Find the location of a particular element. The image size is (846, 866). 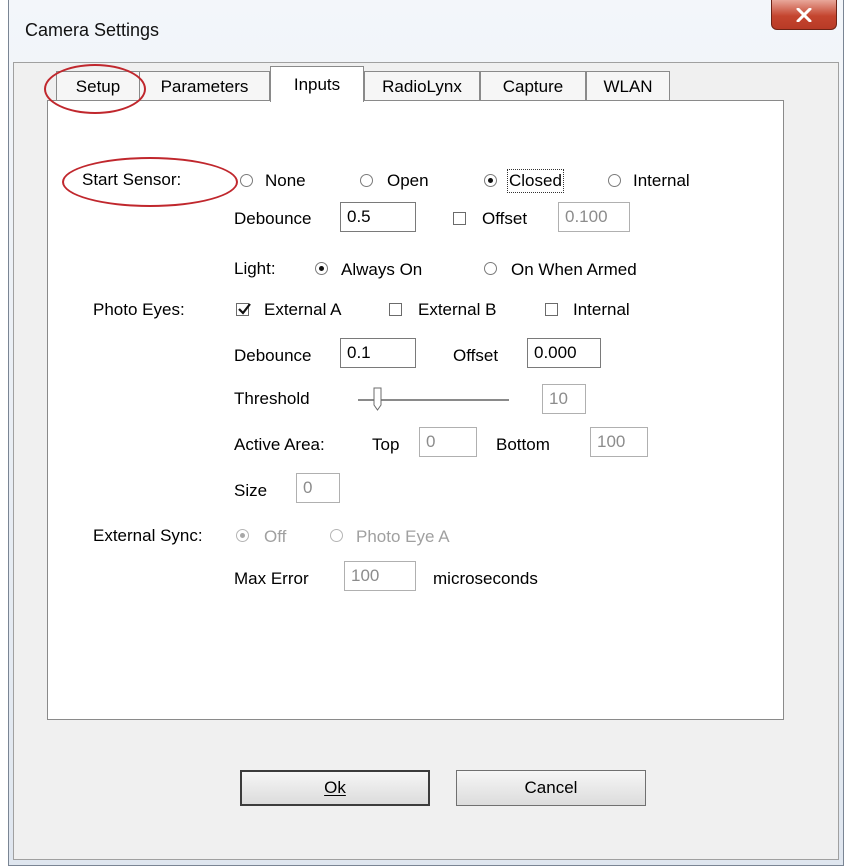

photo-eye-internal-label: Internal is located at coordinates (601, 310).